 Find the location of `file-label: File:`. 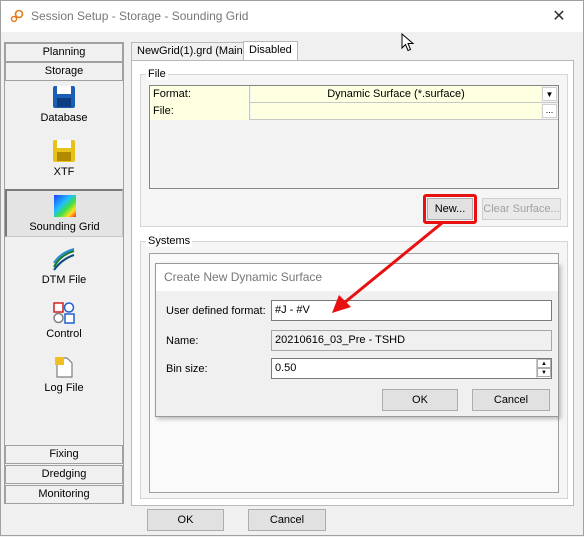

file-label: File: is located at coordinates (200, 111).